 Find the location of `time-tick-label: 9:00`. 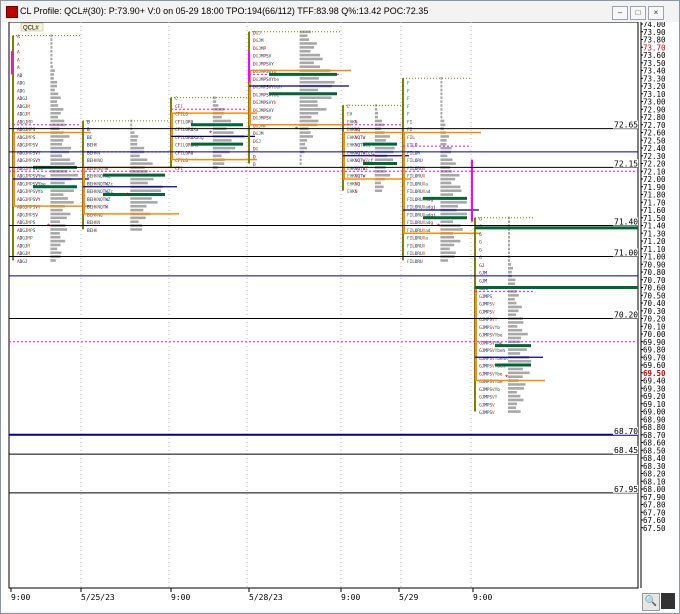

time-tick-label: 9:00 is located at coordinates (482, 597).